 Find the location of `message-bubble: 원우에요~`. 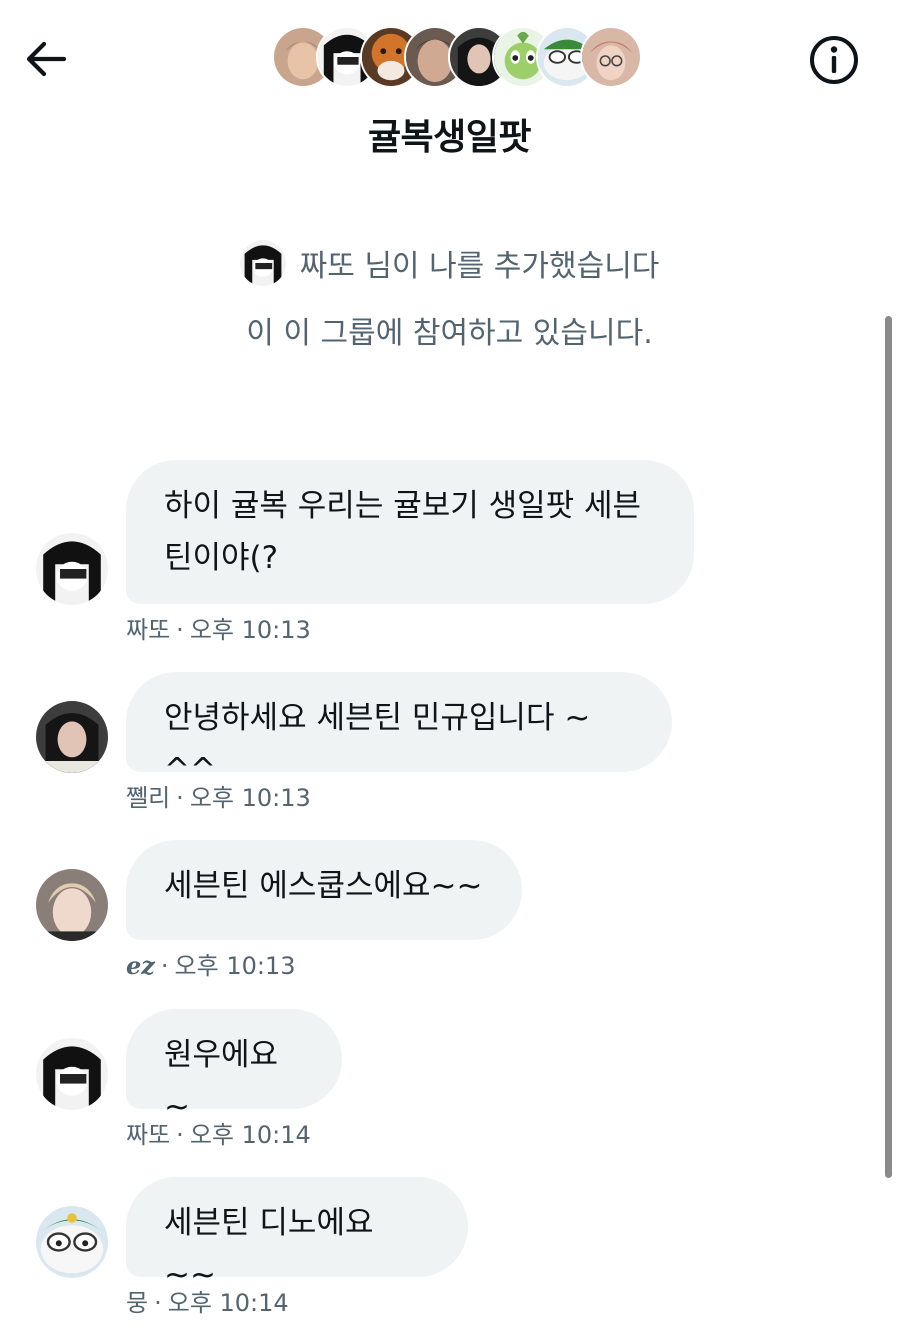

message-bubble: 원우에요~ is located at coordinates (234, 1067).